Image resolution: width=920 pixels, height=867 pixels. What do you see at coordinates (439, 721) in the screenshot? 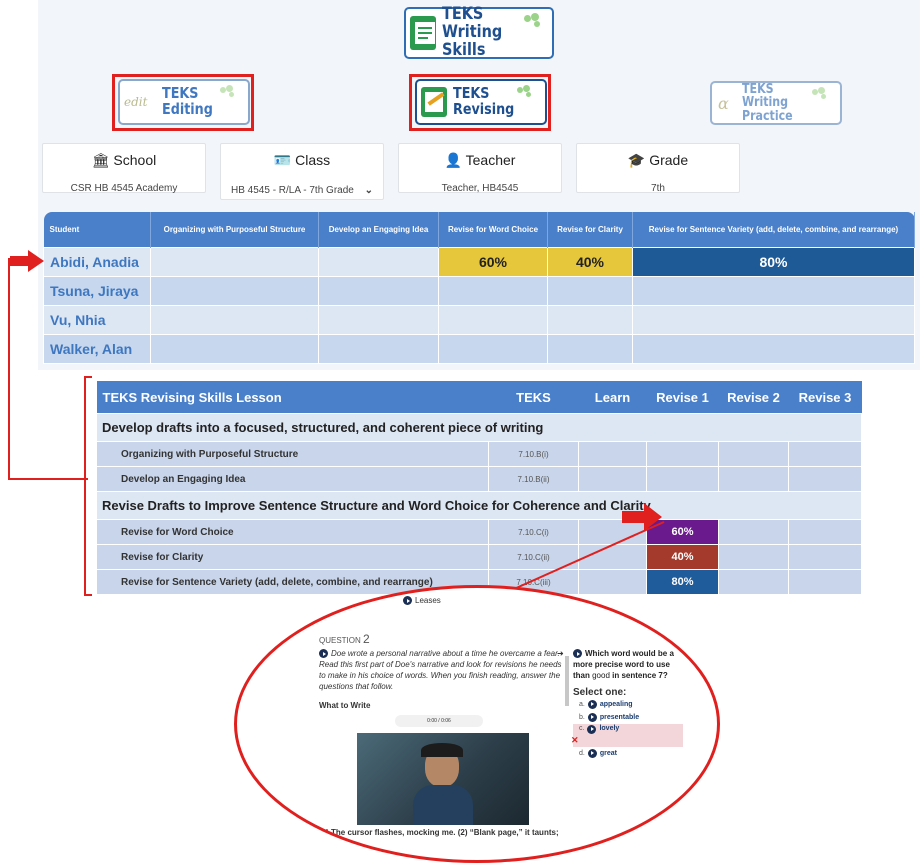
I see `audio-player: 0:00 / 0:06` at bounding box center [439, 721].